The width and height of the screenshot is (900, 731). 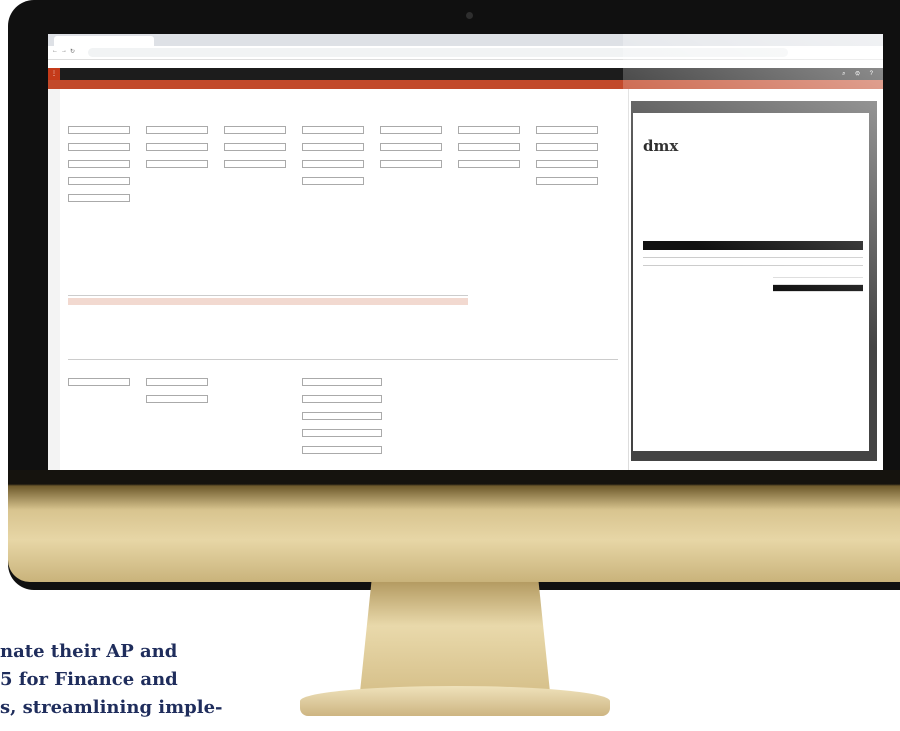 I want to click on invoice-lines-table, so click(x=268, y=297).